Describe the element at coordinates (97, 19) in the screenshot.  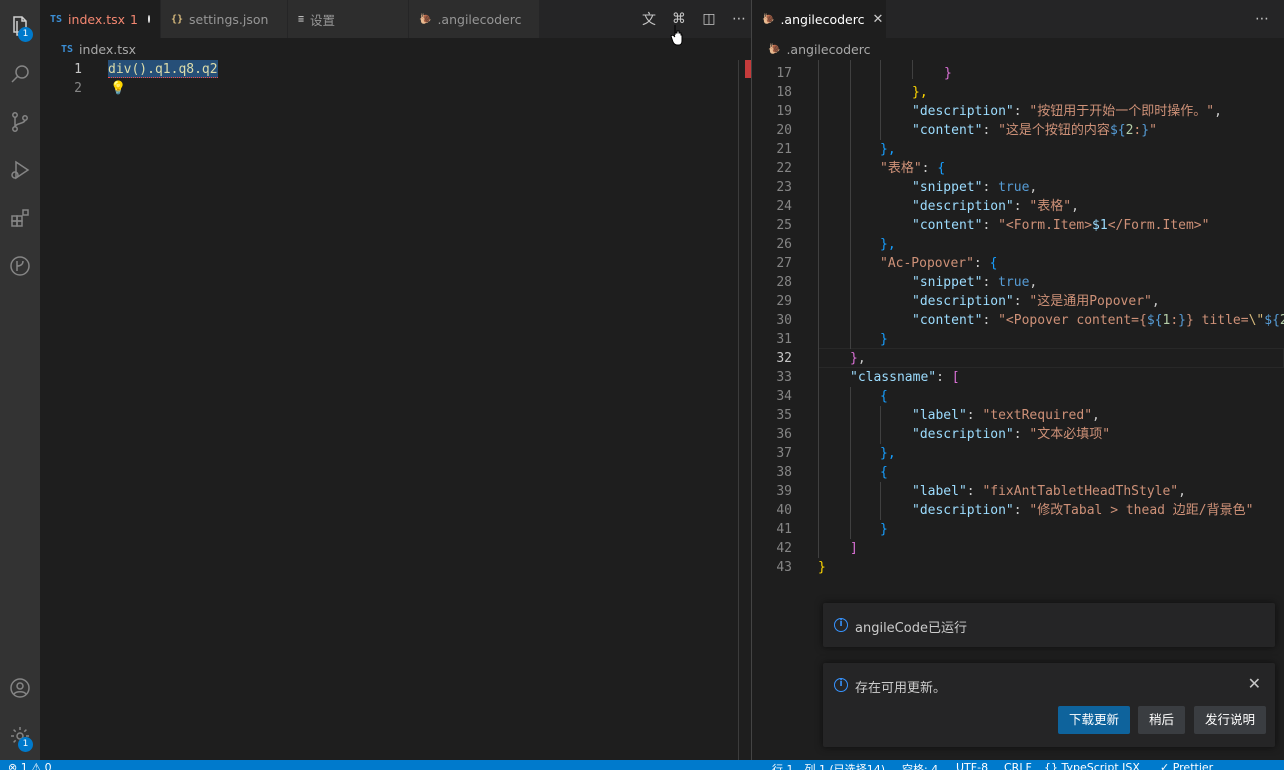
I see `tab-label: index.tsx` at that location.